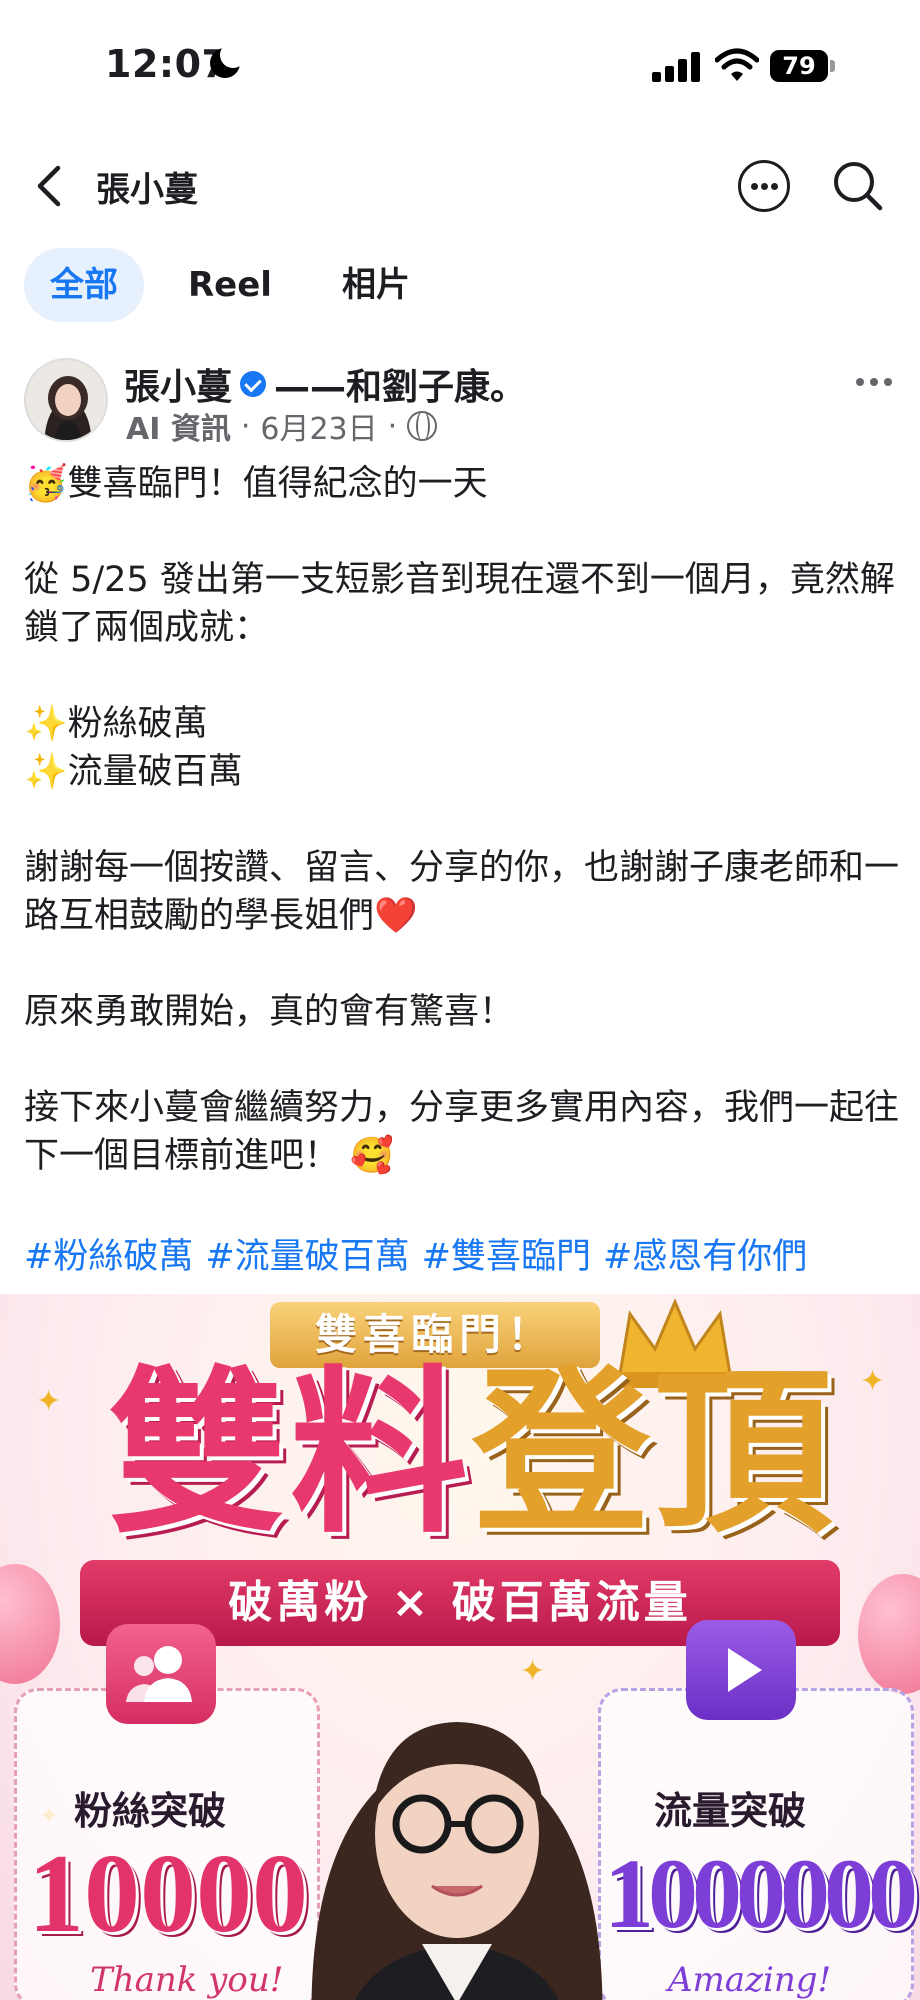  What do you see at coordinates (730, 1811) in the screenshot?
I see `views-label: 流量突破` at bounding box center [730, 1811].